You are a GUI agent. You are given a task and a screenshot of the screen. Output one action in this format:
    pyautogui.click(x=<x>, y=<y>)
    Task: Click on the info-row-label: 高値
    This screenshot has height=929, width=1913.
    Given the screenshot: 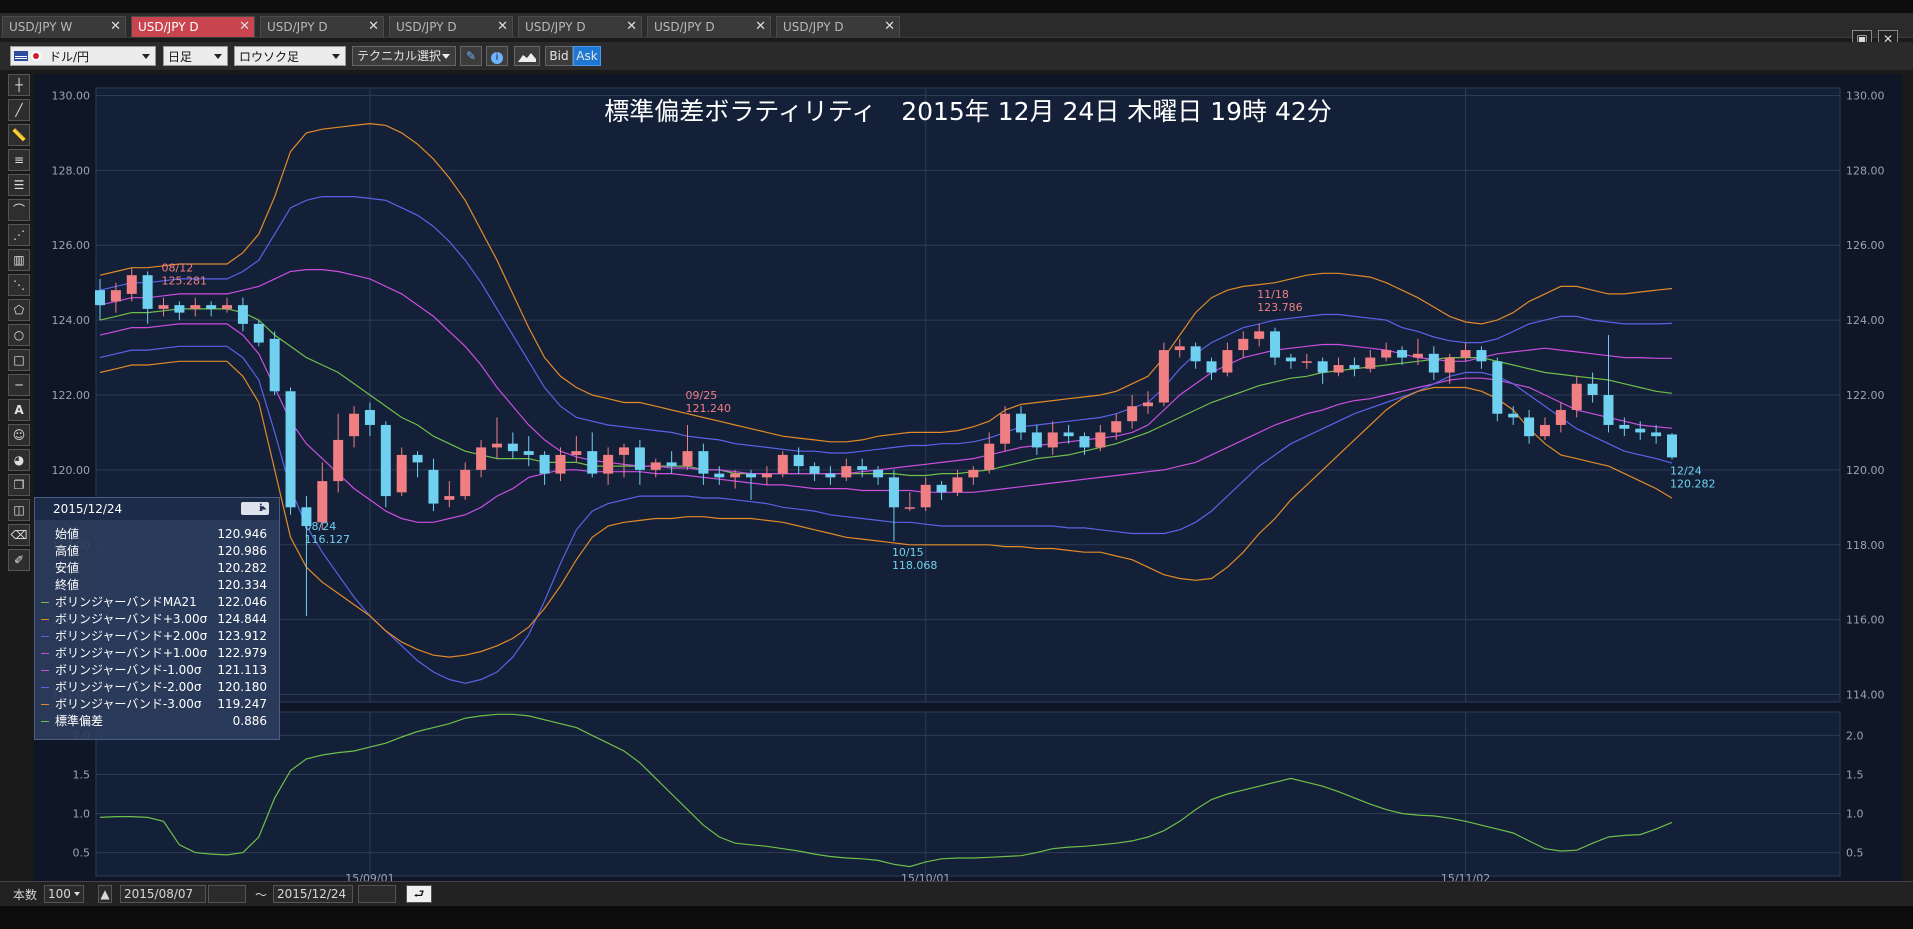 What is the action you would take?
    pyautogui.click(x=67, y=551)
    